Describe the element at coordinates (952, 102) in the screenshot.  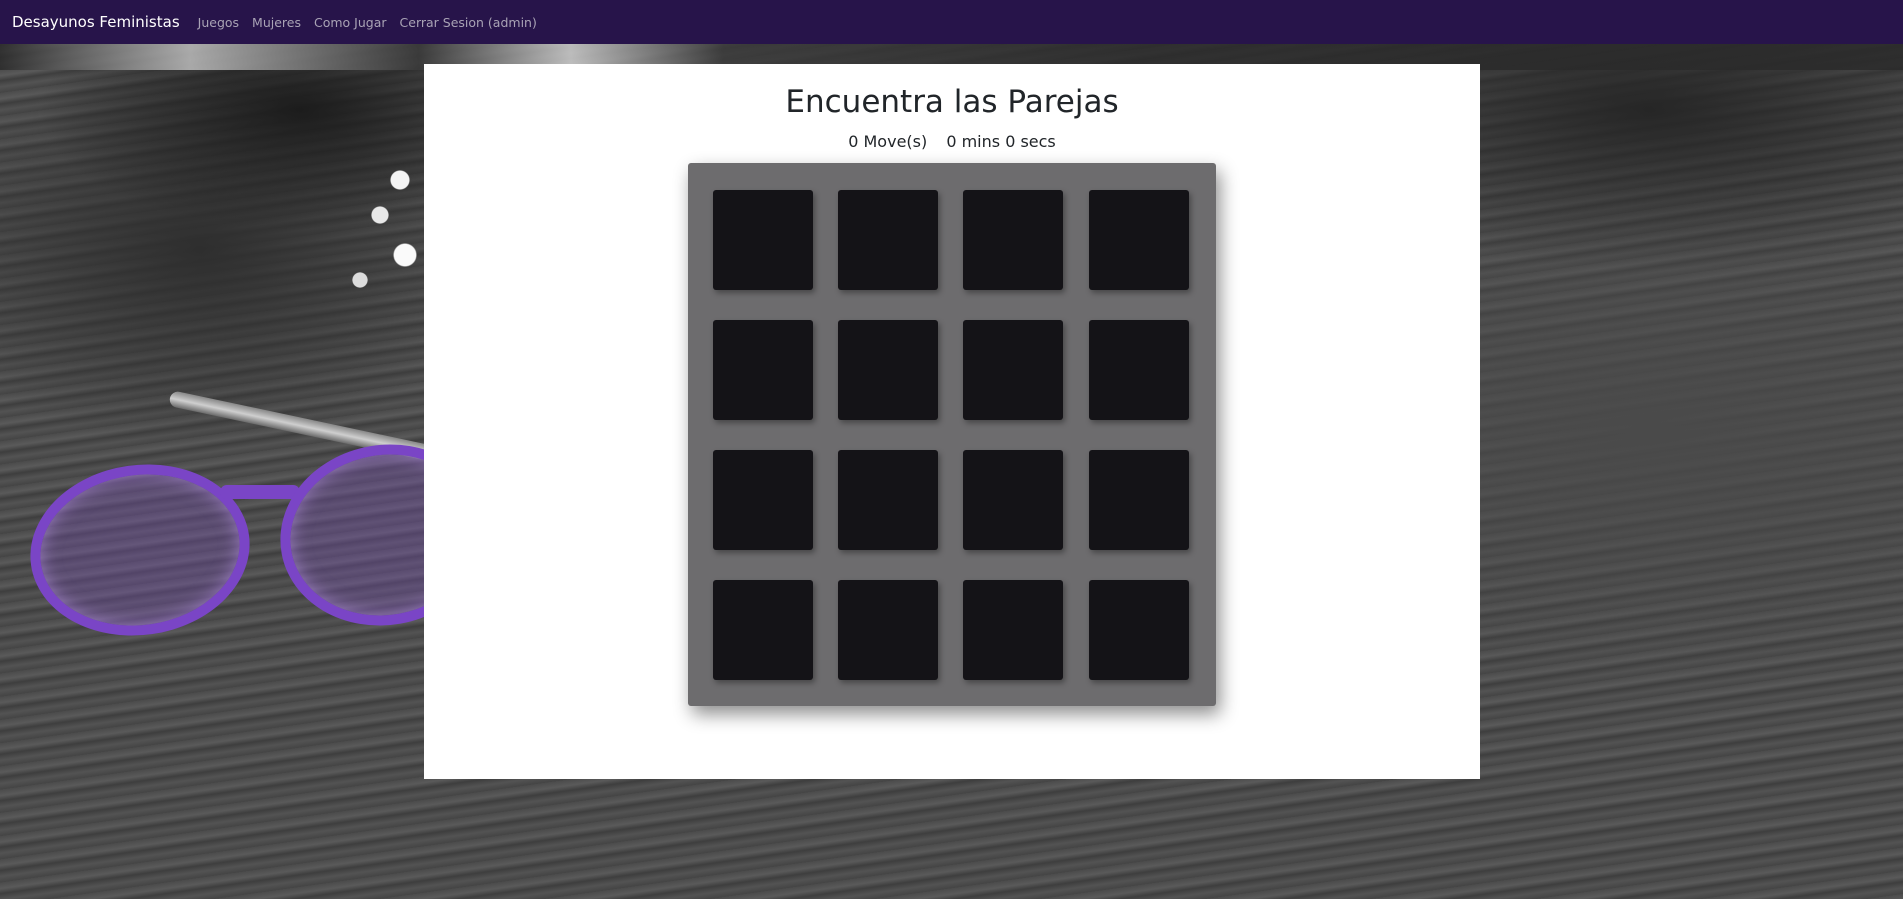
I see `page-title: Encuentra las Parejas` at that location.